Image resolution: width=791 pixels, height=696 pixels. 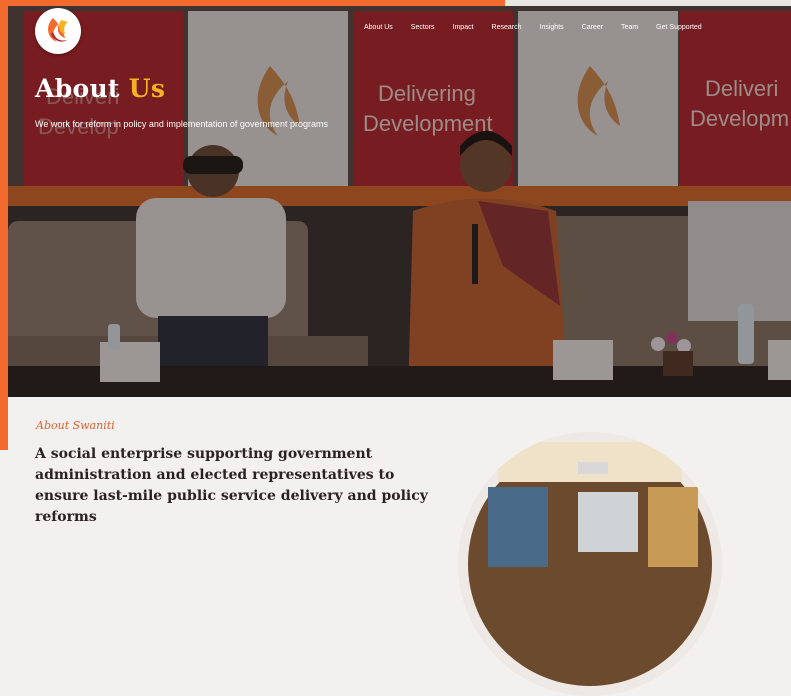 I want to click on nav-about-us: About Us, so click(x=378, y=27).